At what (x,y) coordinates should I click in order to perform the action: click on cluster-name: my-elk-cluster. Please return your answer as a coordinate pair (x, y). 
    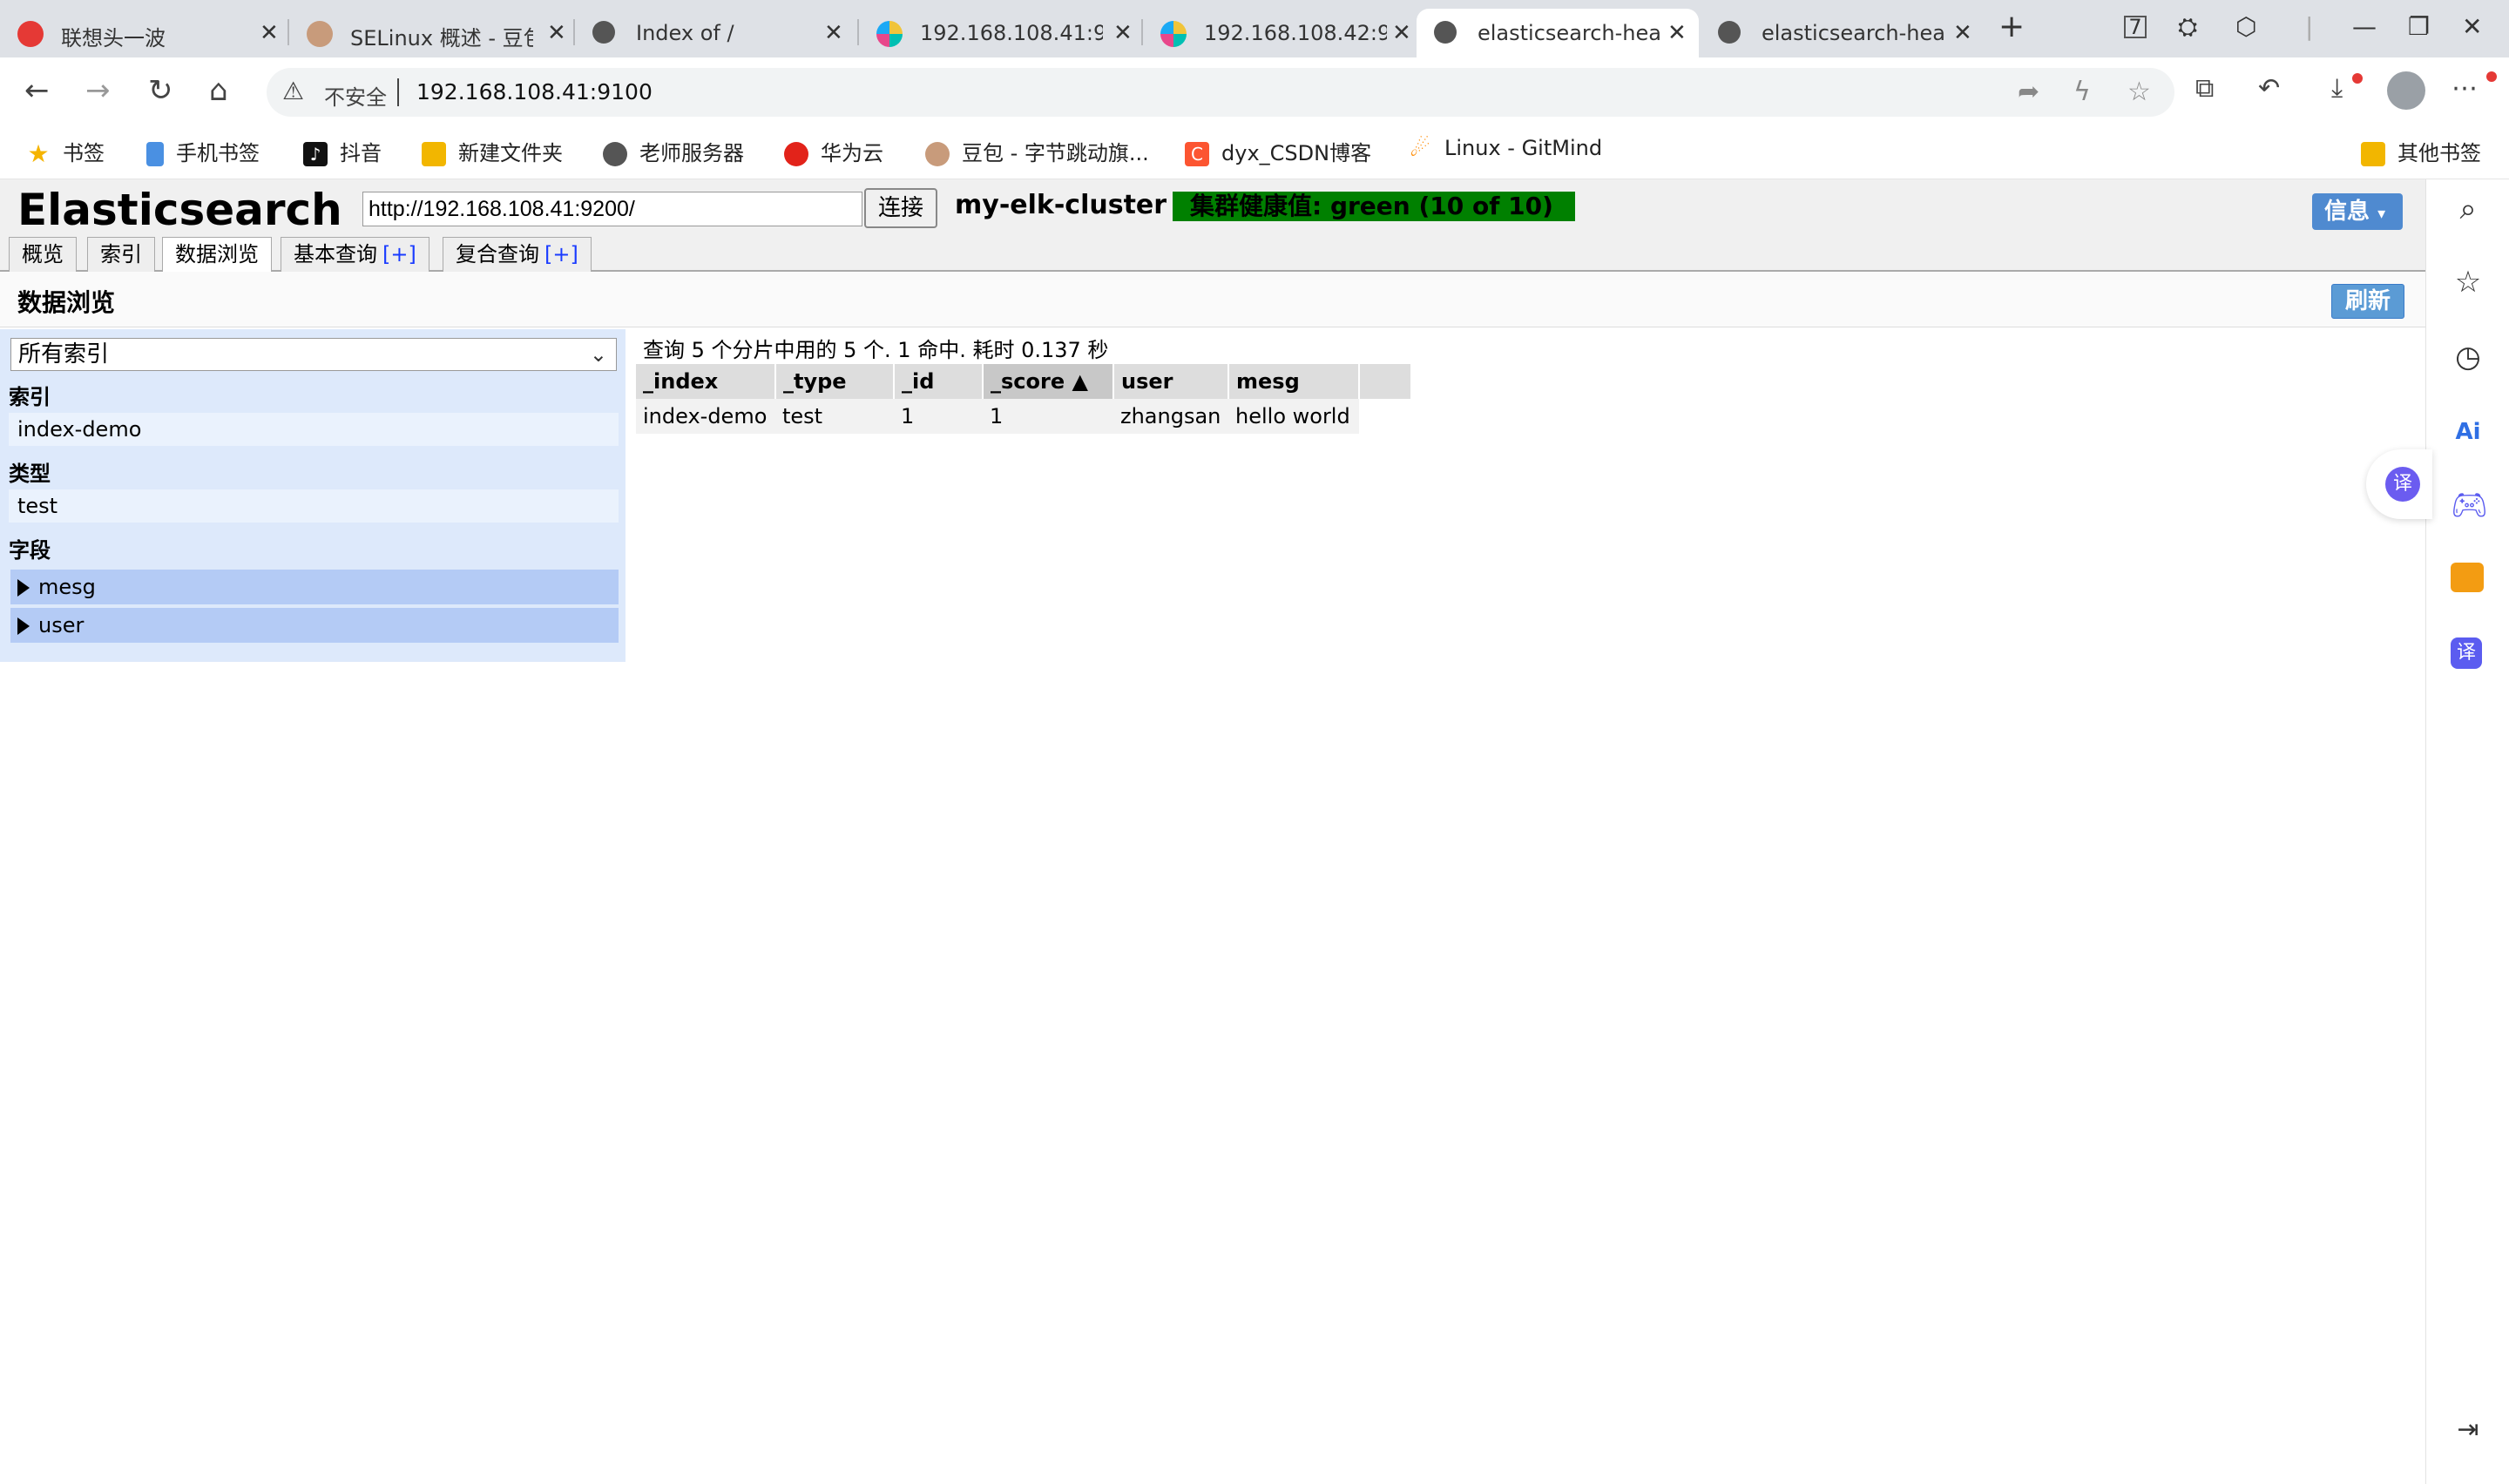
    Looking at the image, I should click on (1061, 205).